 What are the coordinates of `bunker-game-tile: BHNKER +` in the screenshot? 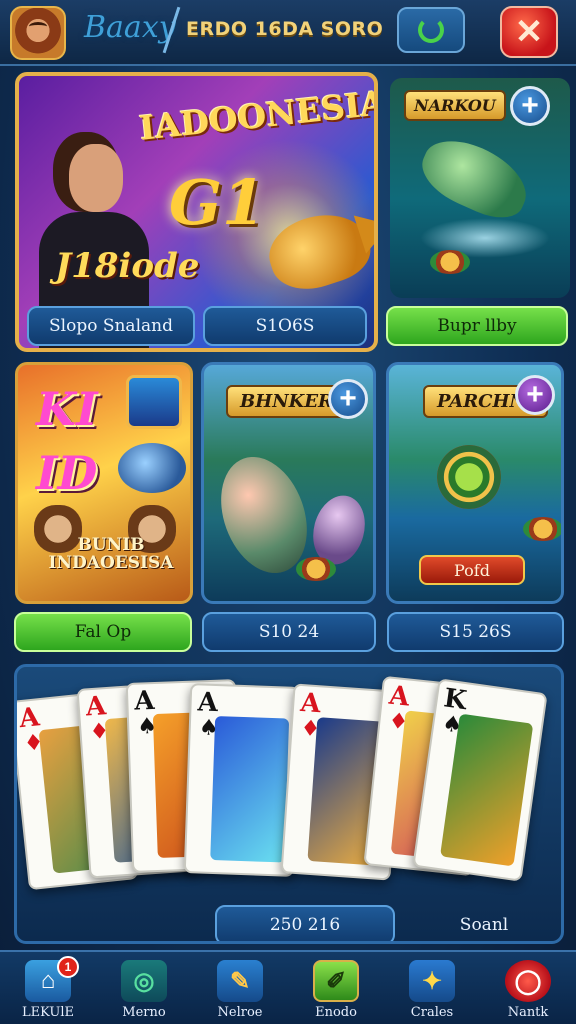 It's located at (288, 483).